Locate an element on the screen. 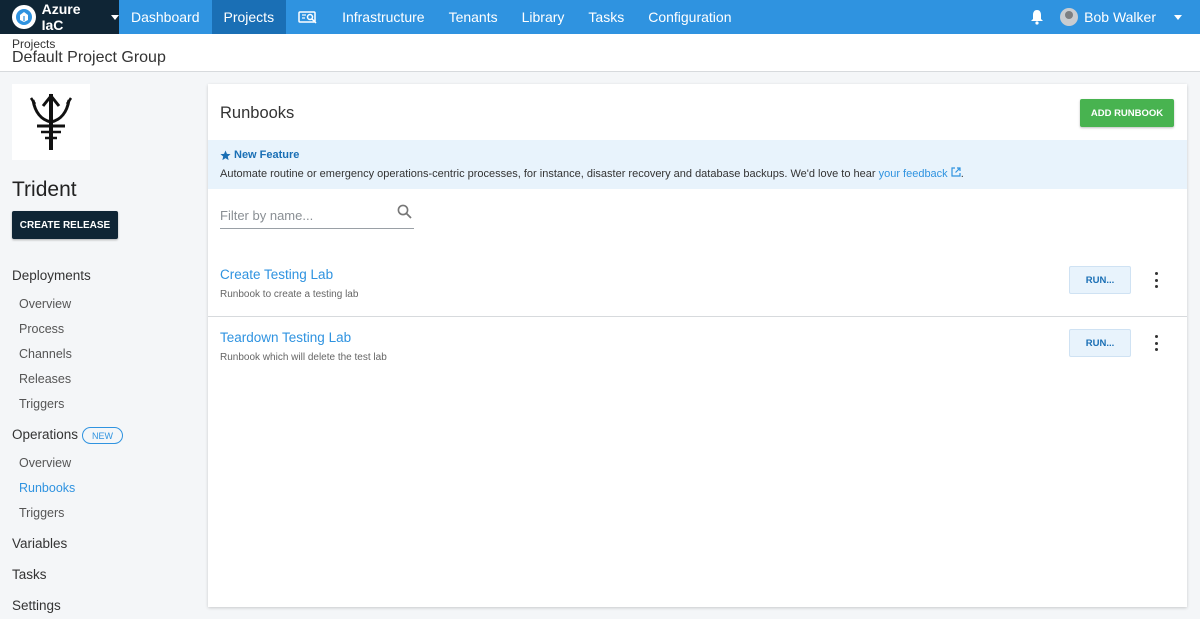 Image resolution: width=1200 pixels, height=619 pixels. space-name: Azure IaC is located at coordinates (61, 17).